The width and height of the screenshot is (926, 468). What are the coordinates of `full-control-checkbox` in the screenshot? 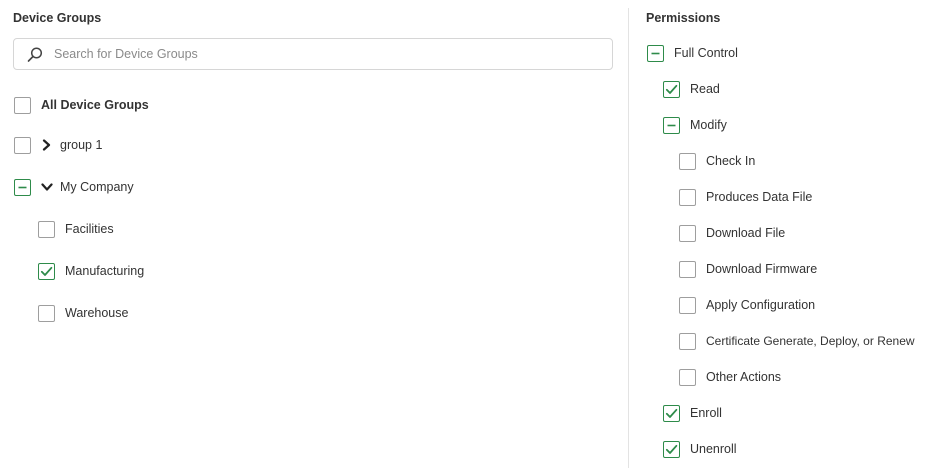 It's located at (655, 53).